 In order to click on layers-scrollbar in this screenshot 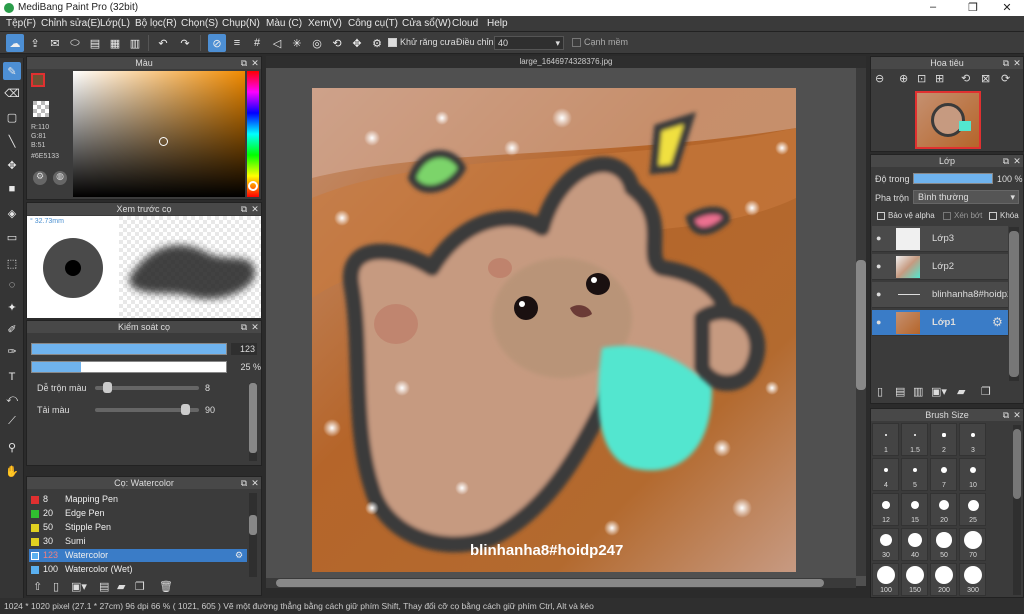, I will do `click(1014, 304)`.